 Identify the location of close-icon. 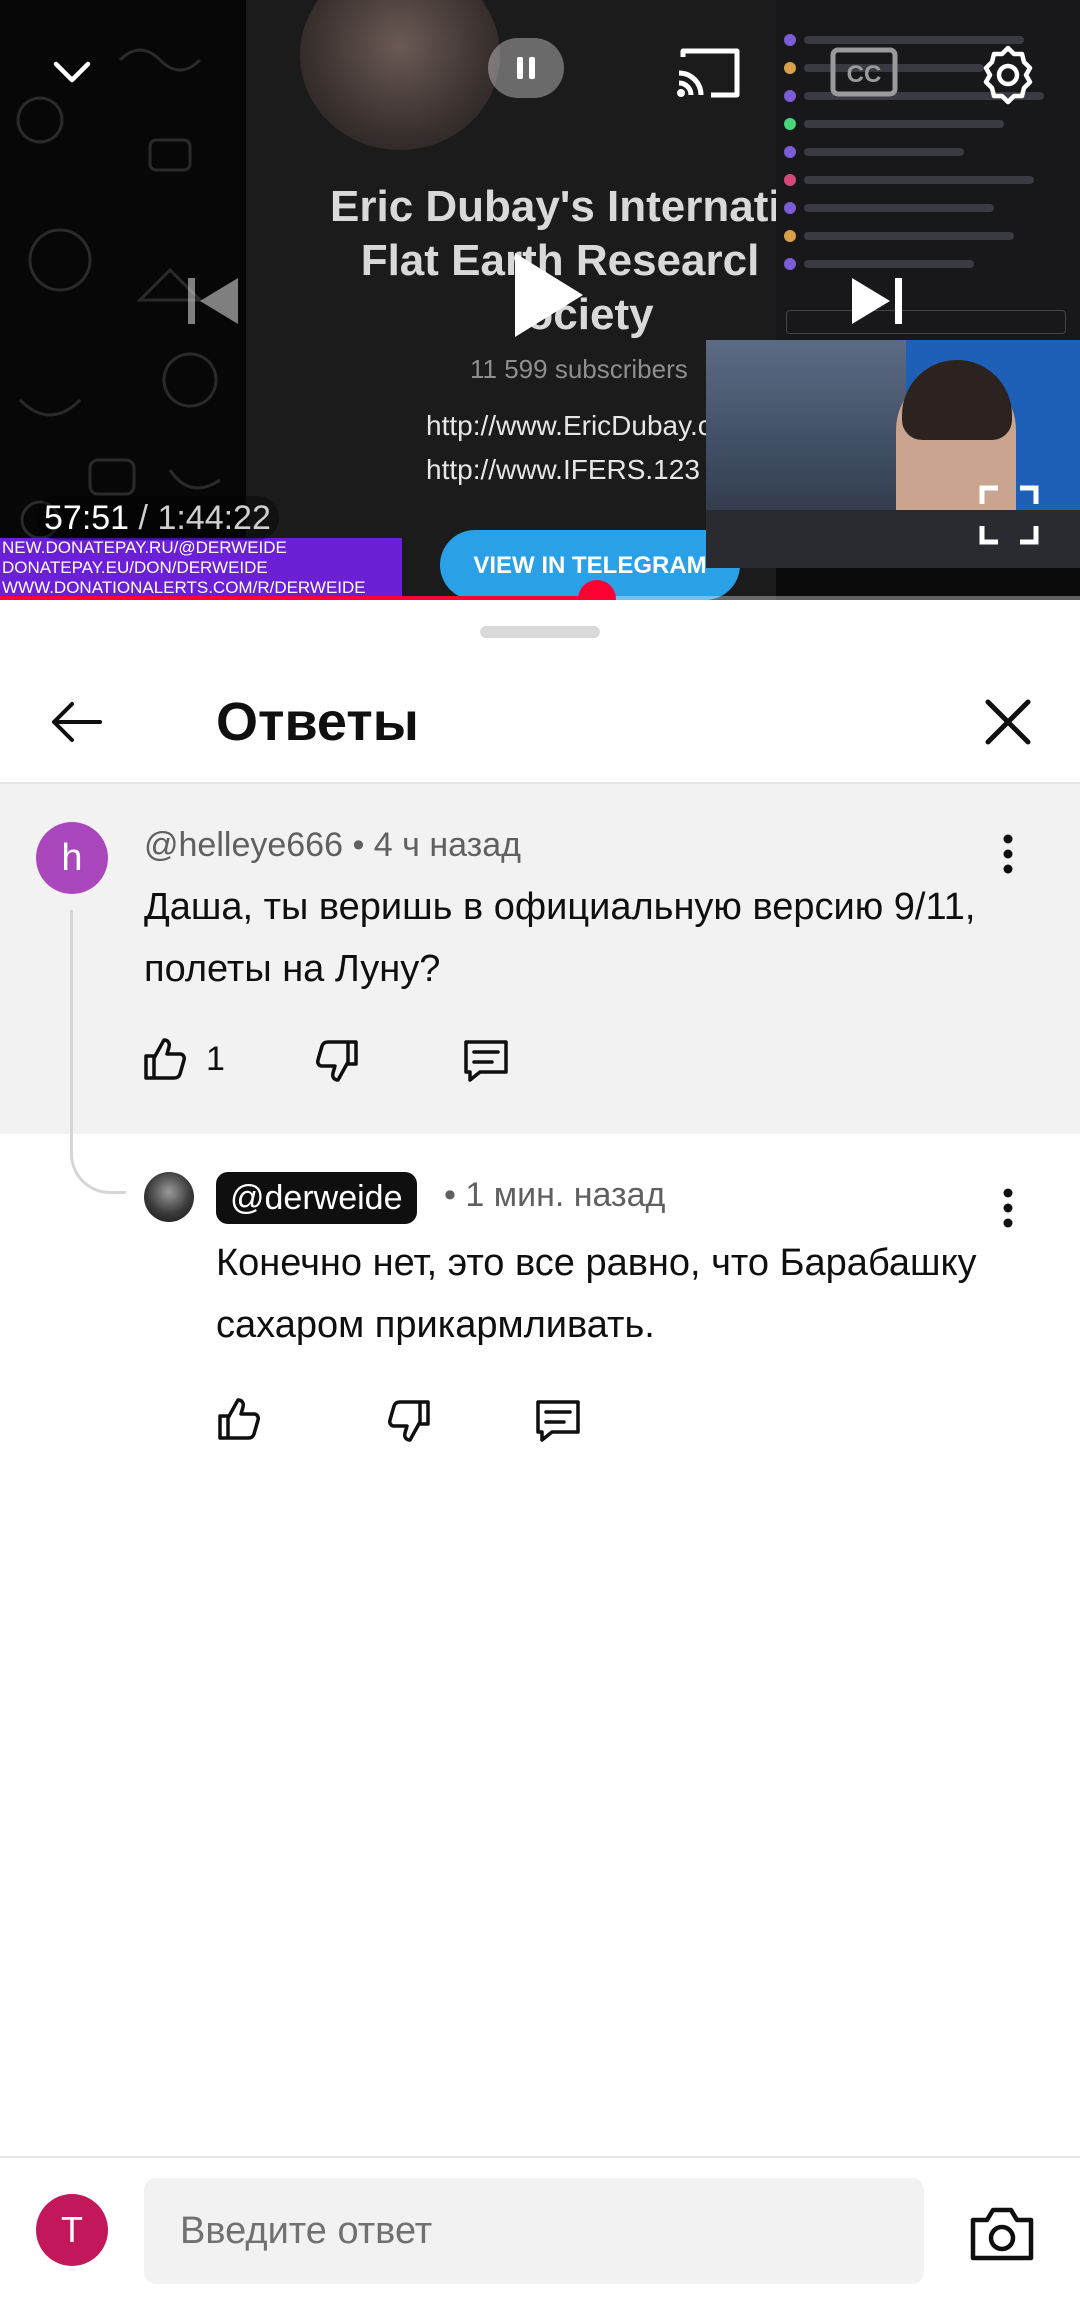
(1008, 722).